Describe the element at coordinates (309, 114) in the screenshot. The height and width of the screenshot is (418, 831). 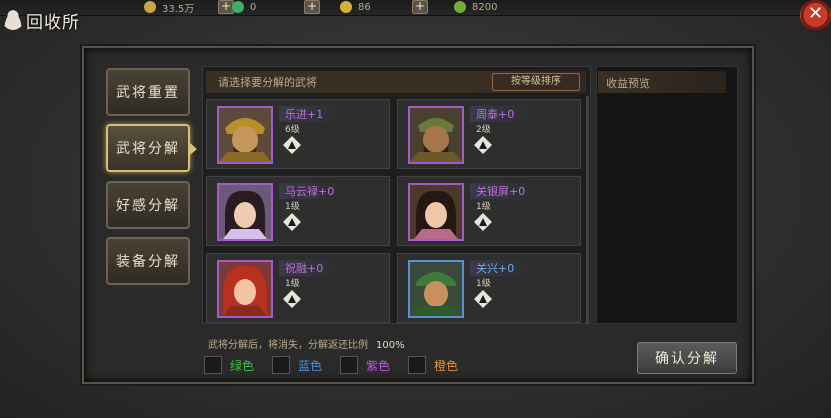
I see `hero-name: 乐进+1` at that location.